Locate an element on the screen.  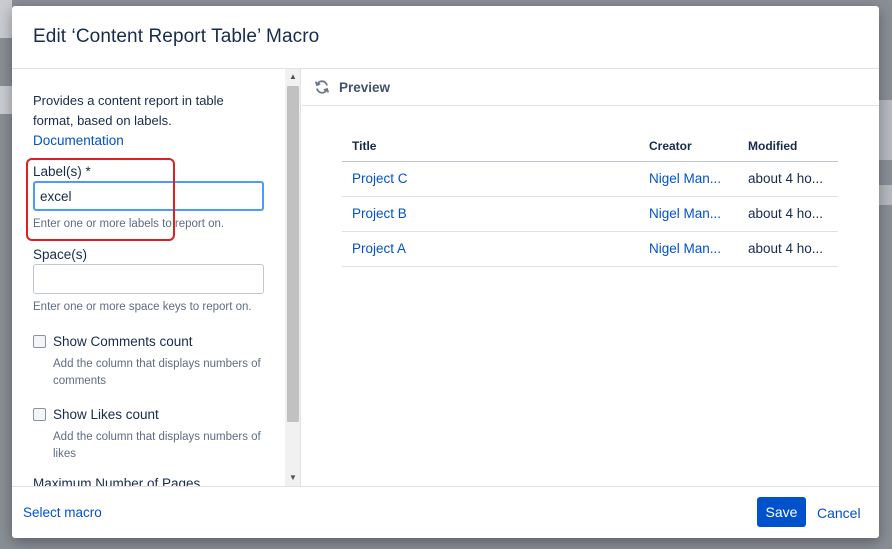
page-title-link: Project B is located at coordinates (490, 214).